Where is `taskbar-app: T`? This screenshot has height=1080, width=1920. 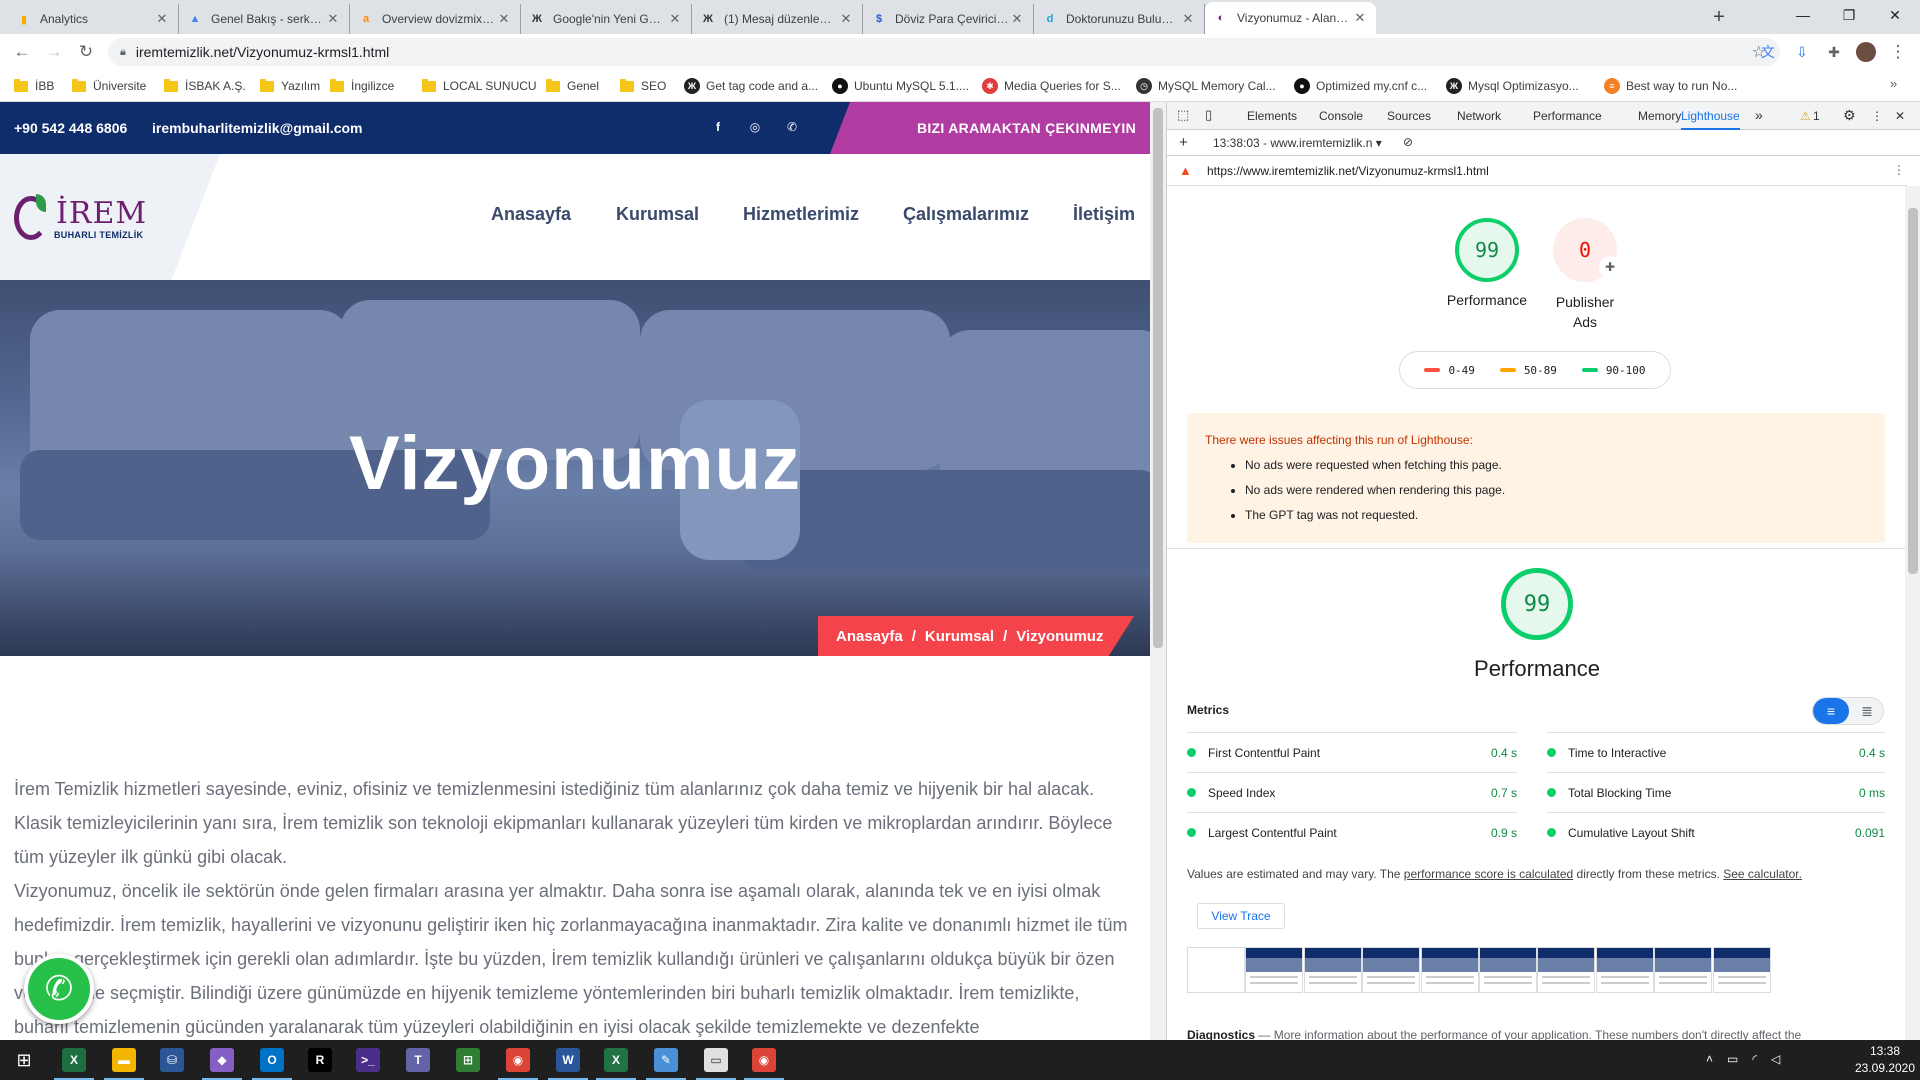
taskbar-app: T is located at coordinates (418, 1060).